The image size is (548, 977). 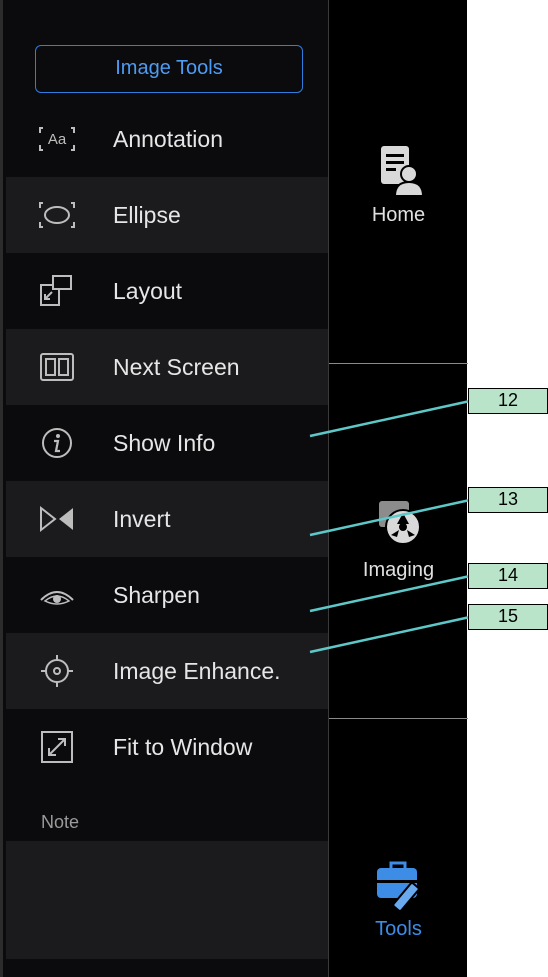 I want to click on layout-icon, so click(x=57, y=291).